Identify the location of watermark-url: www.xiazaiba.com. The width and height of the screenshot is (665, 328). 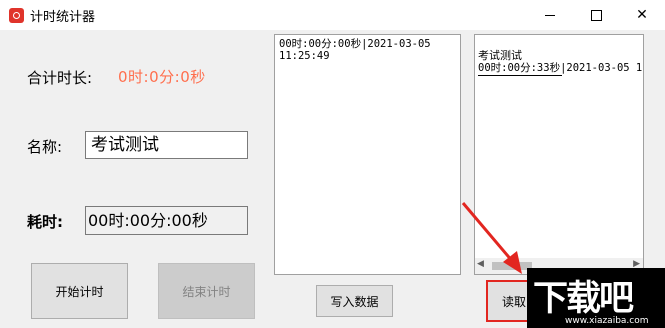
(607, 321).